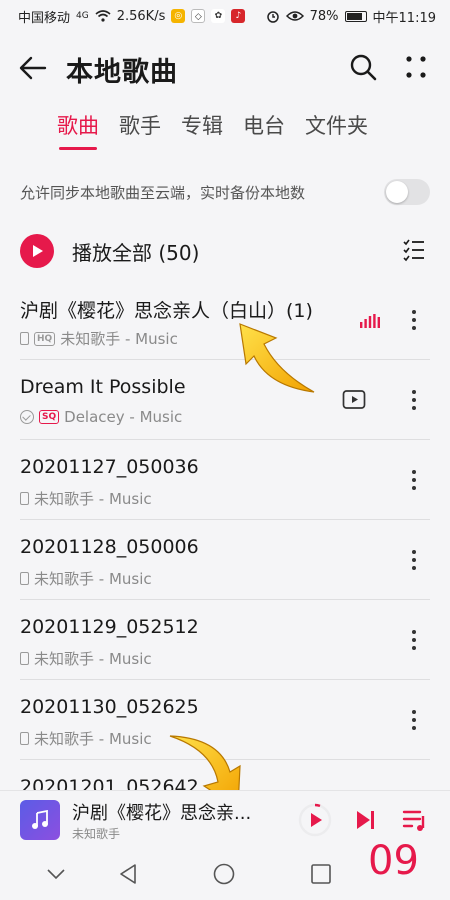  What do you see at coordinates (27, 417) in the screenshot?
I see `downloaded-check-icon` at bounding box center [27, 417].